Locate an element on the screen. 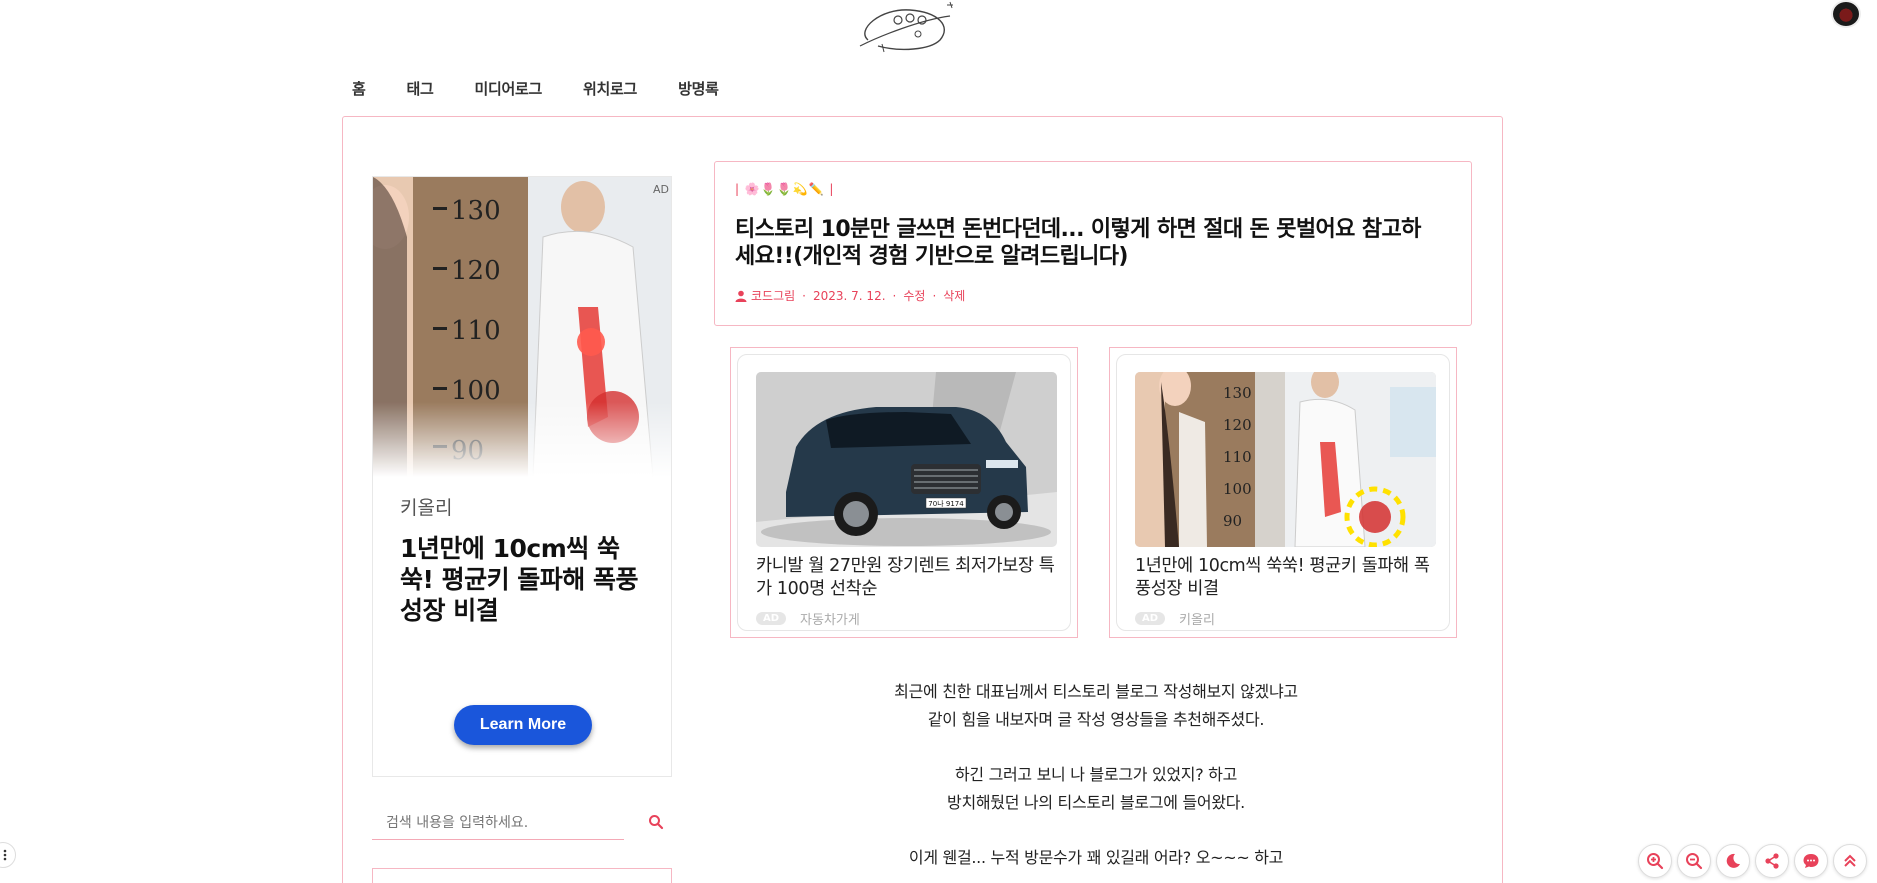 The width and height of the screenshot is (1877, 883). related-ad-footer: AD 자동차가게 is located at coordinates (808, 618).